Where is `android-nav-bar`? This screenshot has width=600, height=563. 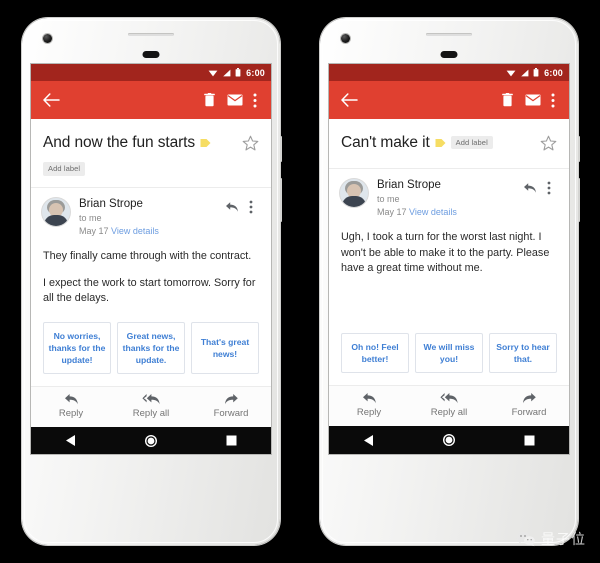 android-nav-bar is located at coordinates (151, 440).